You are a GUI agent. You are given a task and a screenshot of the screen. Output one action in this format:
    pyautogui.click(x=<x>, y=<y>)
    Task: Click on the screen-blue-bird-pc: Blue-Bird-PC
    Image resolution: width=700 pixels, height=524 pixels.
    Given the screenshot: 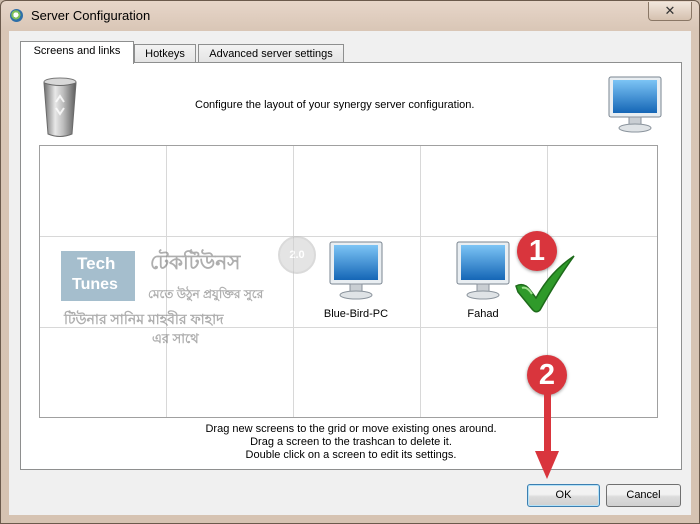 What is the action you would take?
    pyautogui.click(x=356, y=280)
    